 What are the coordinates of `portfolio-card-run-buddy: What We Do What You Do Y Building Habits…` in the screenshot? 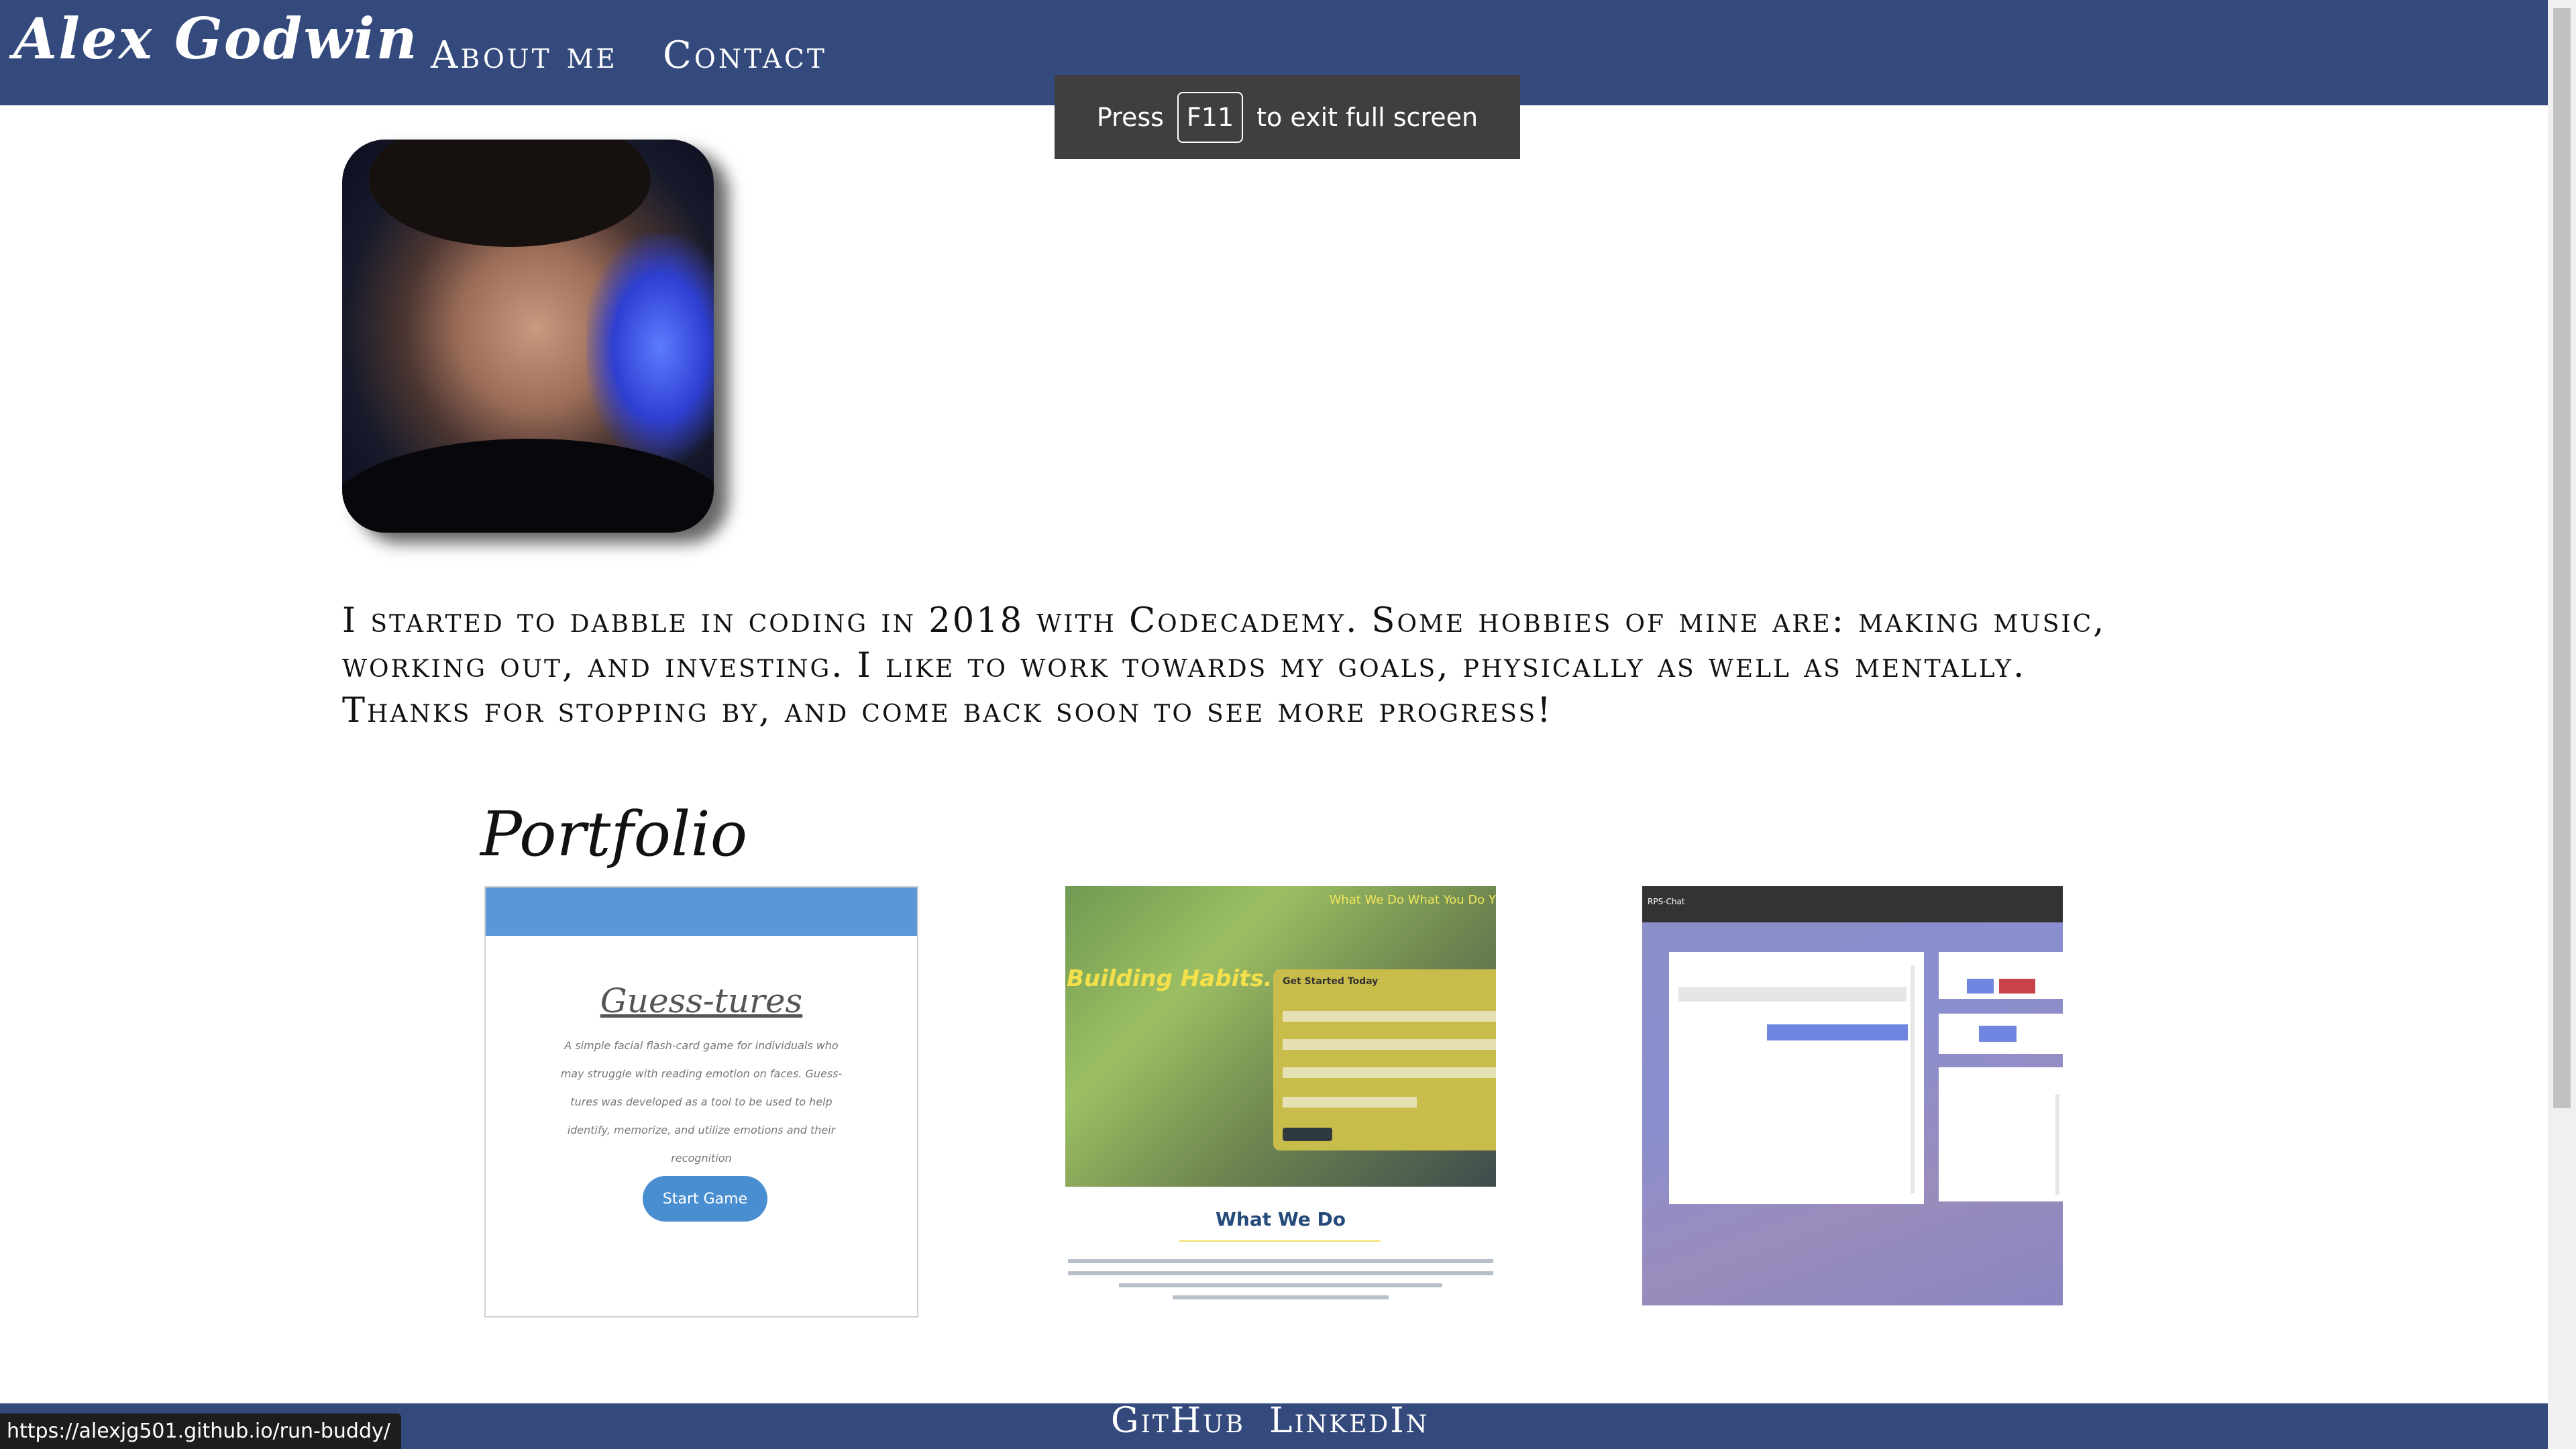 It's located at (1280, 1101).